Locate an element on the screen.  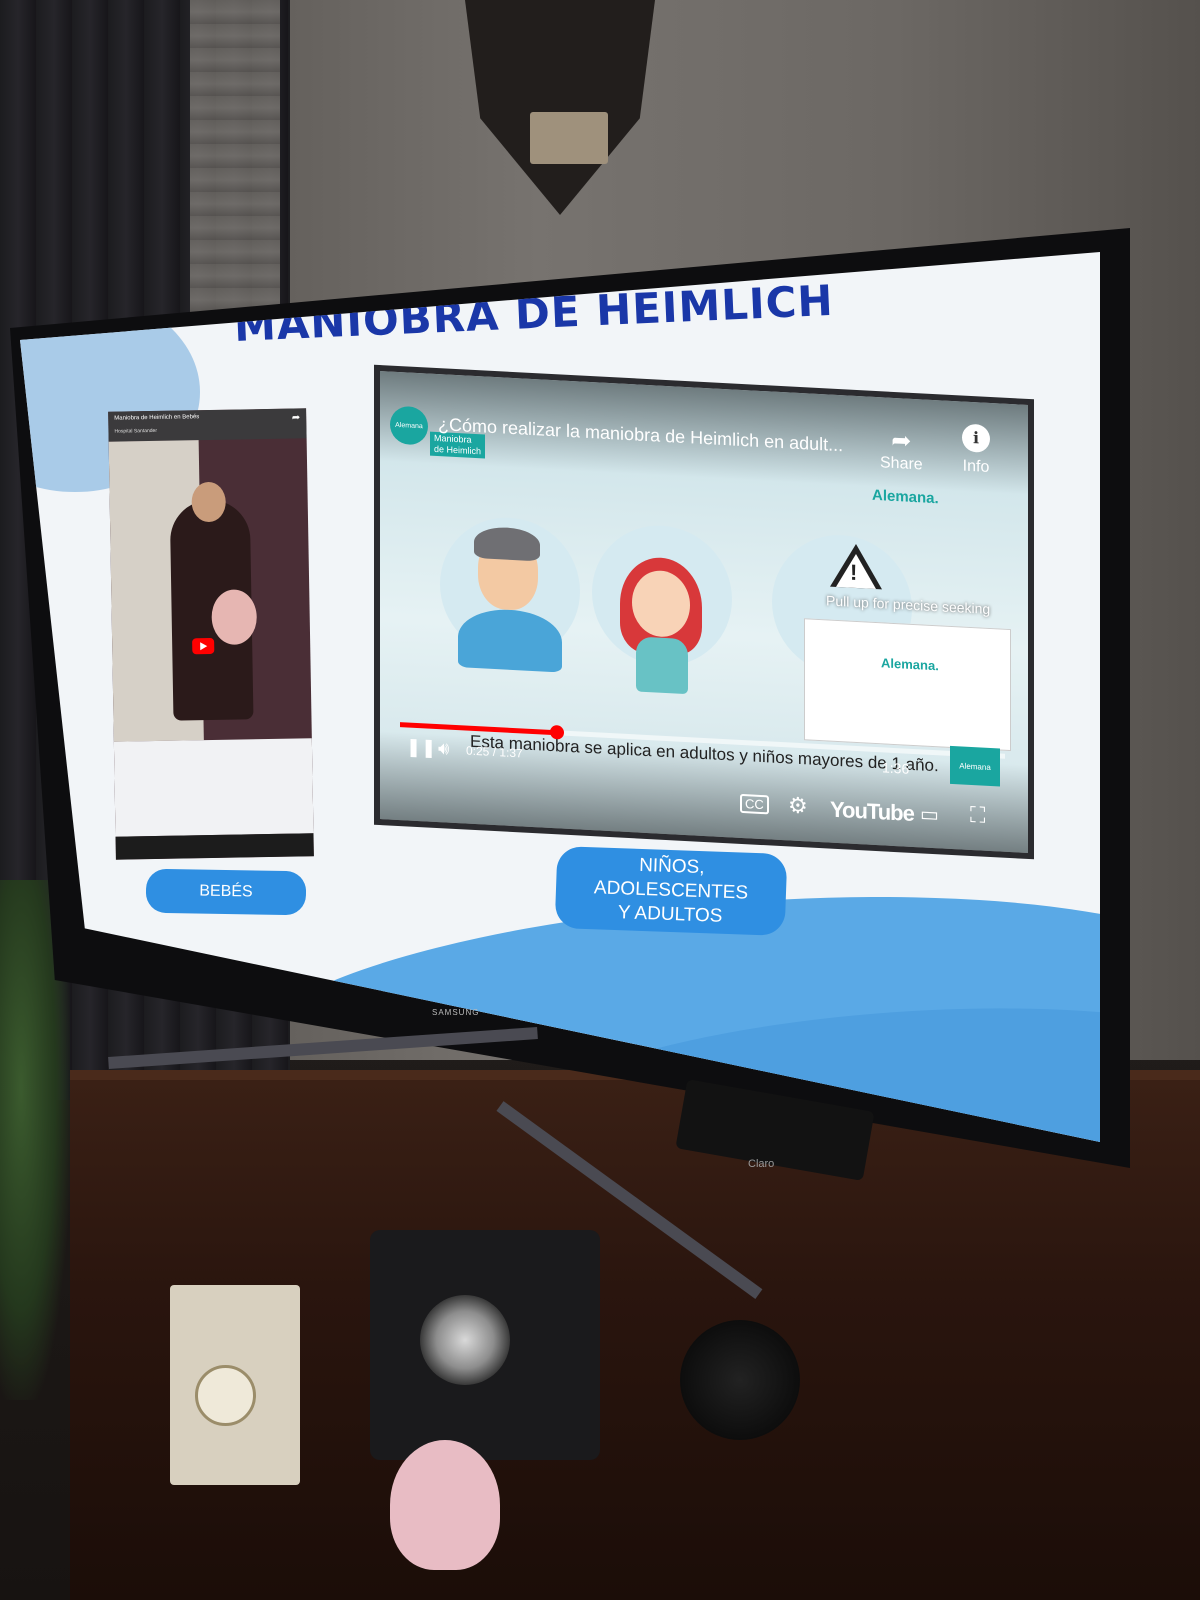
fullscreen-icon: ⛶ is located at coordinates (977, 815).